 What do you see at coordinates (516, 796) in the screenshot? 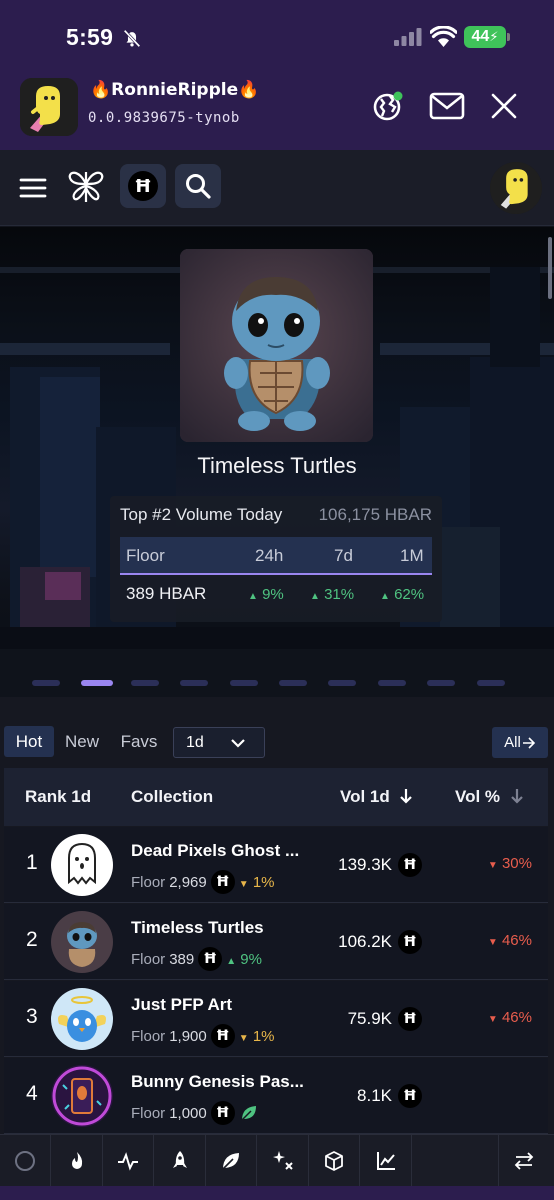
I see `sort-down-icon` at bounding box center [516, 796].